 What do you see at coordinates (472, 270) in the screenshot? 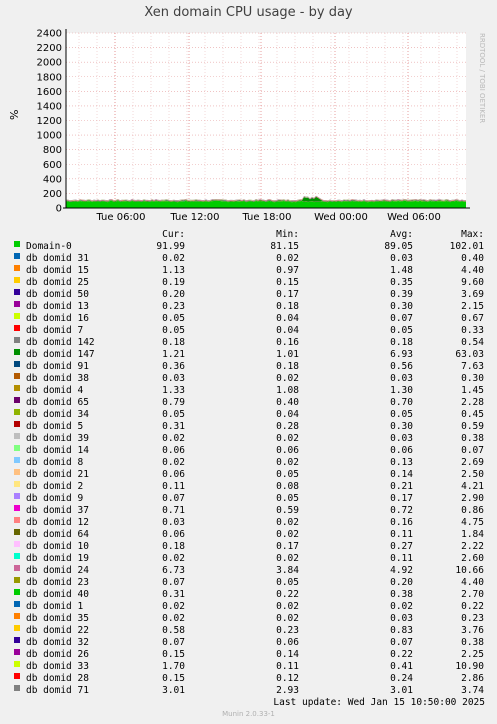
I see `legend-max: 4.40` at bounding box center [472, 270].